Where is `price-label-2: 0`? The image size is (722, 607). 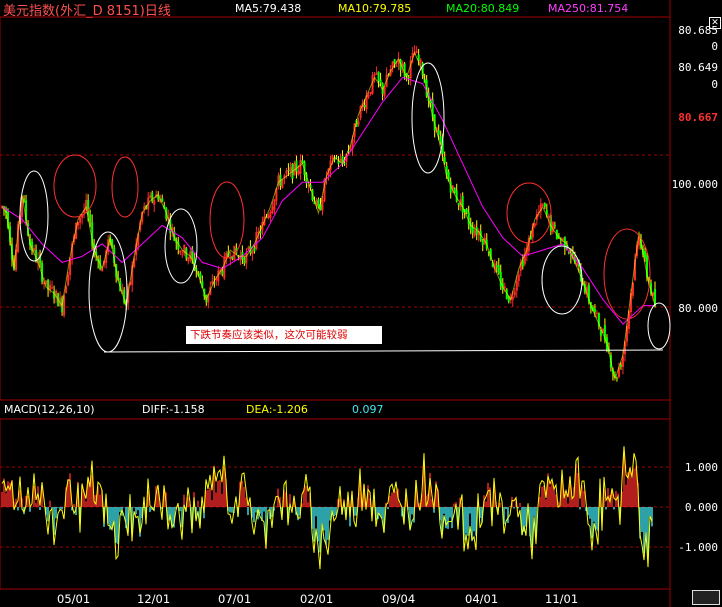 price-label-2: 0 is located at coordinates (714, 46).